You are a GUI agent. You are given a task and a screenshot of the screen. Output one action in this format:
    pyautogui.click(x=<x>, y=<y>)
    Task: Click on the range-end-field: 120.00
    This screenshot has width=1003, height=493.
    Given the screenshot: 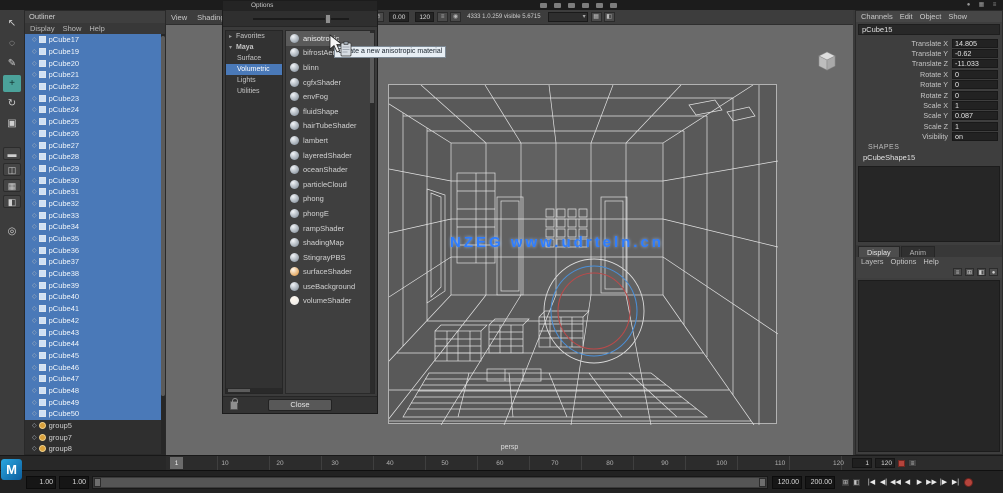 What is the action you would take?
    pyautogui.click(x=787, y=482)
    